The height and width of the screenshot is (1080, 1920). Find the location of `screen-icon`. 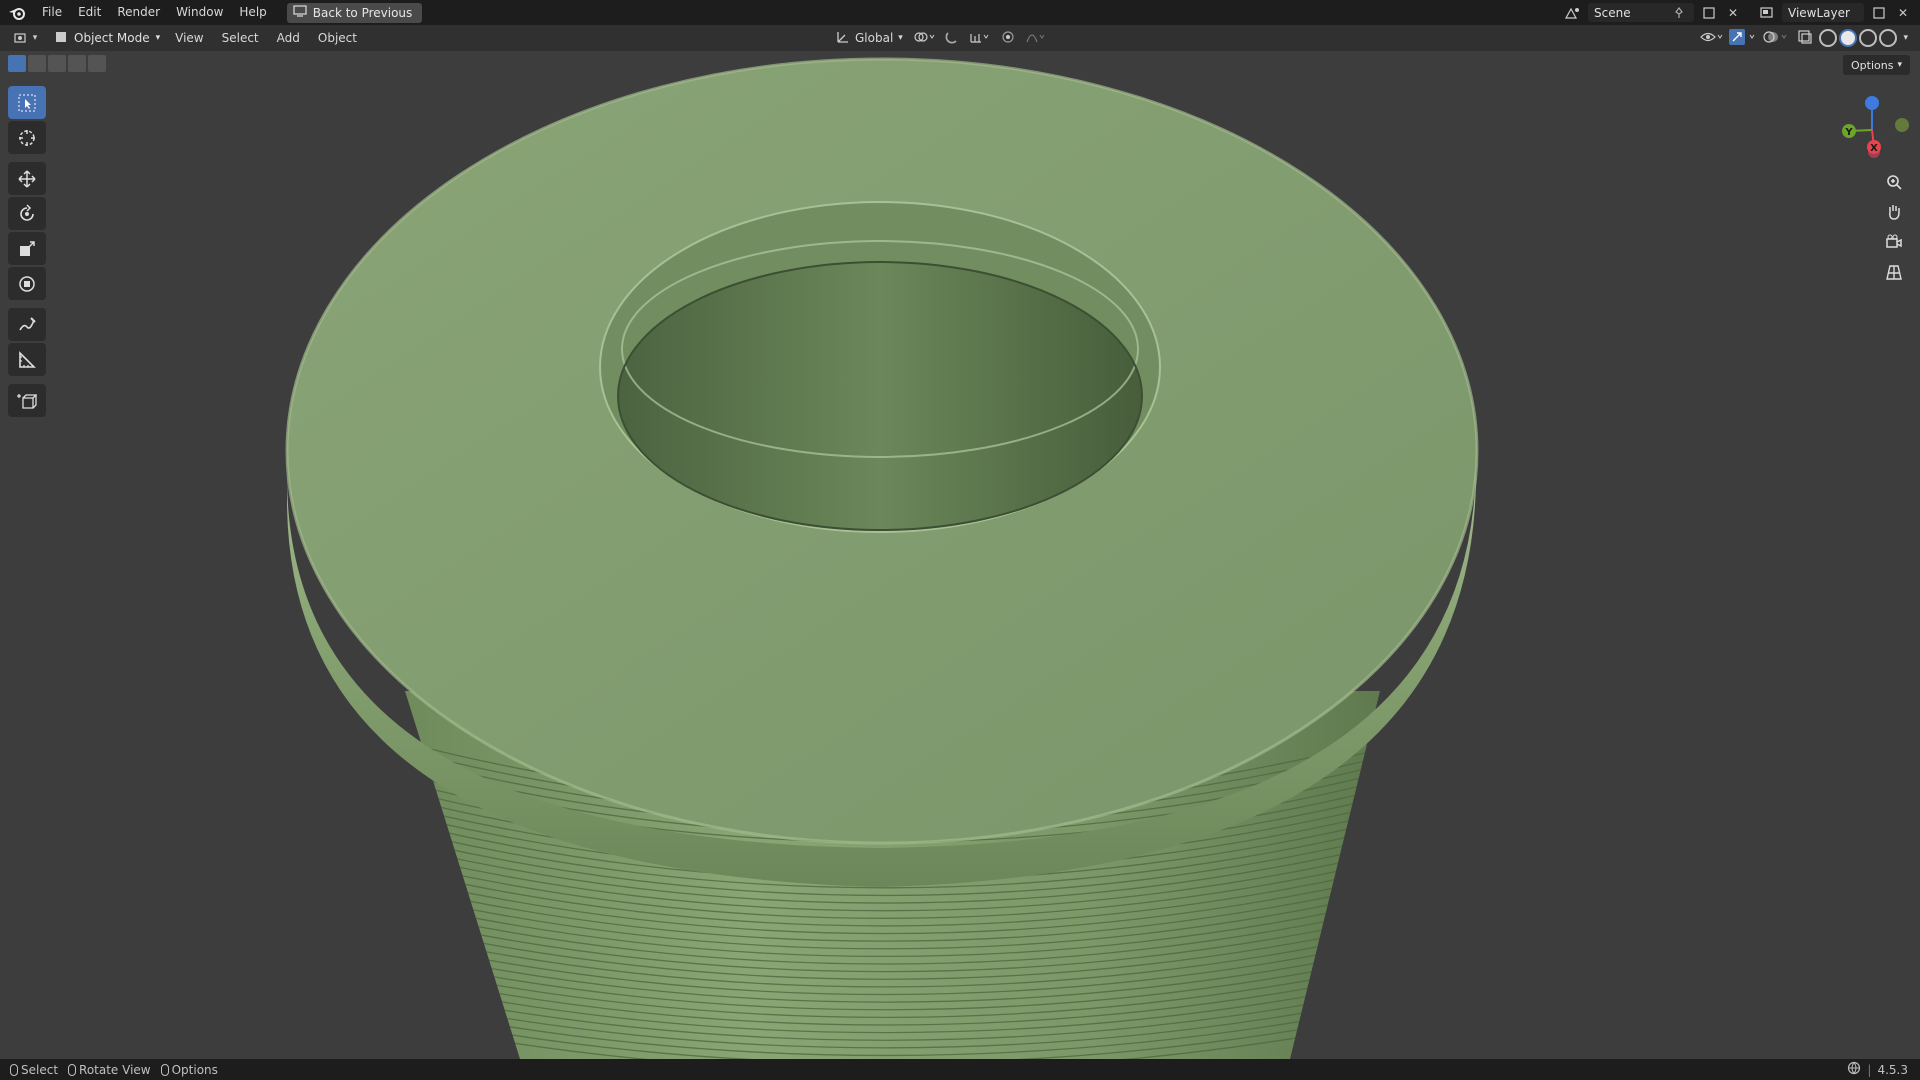

screen-icon is located at coordinates (300, 12).